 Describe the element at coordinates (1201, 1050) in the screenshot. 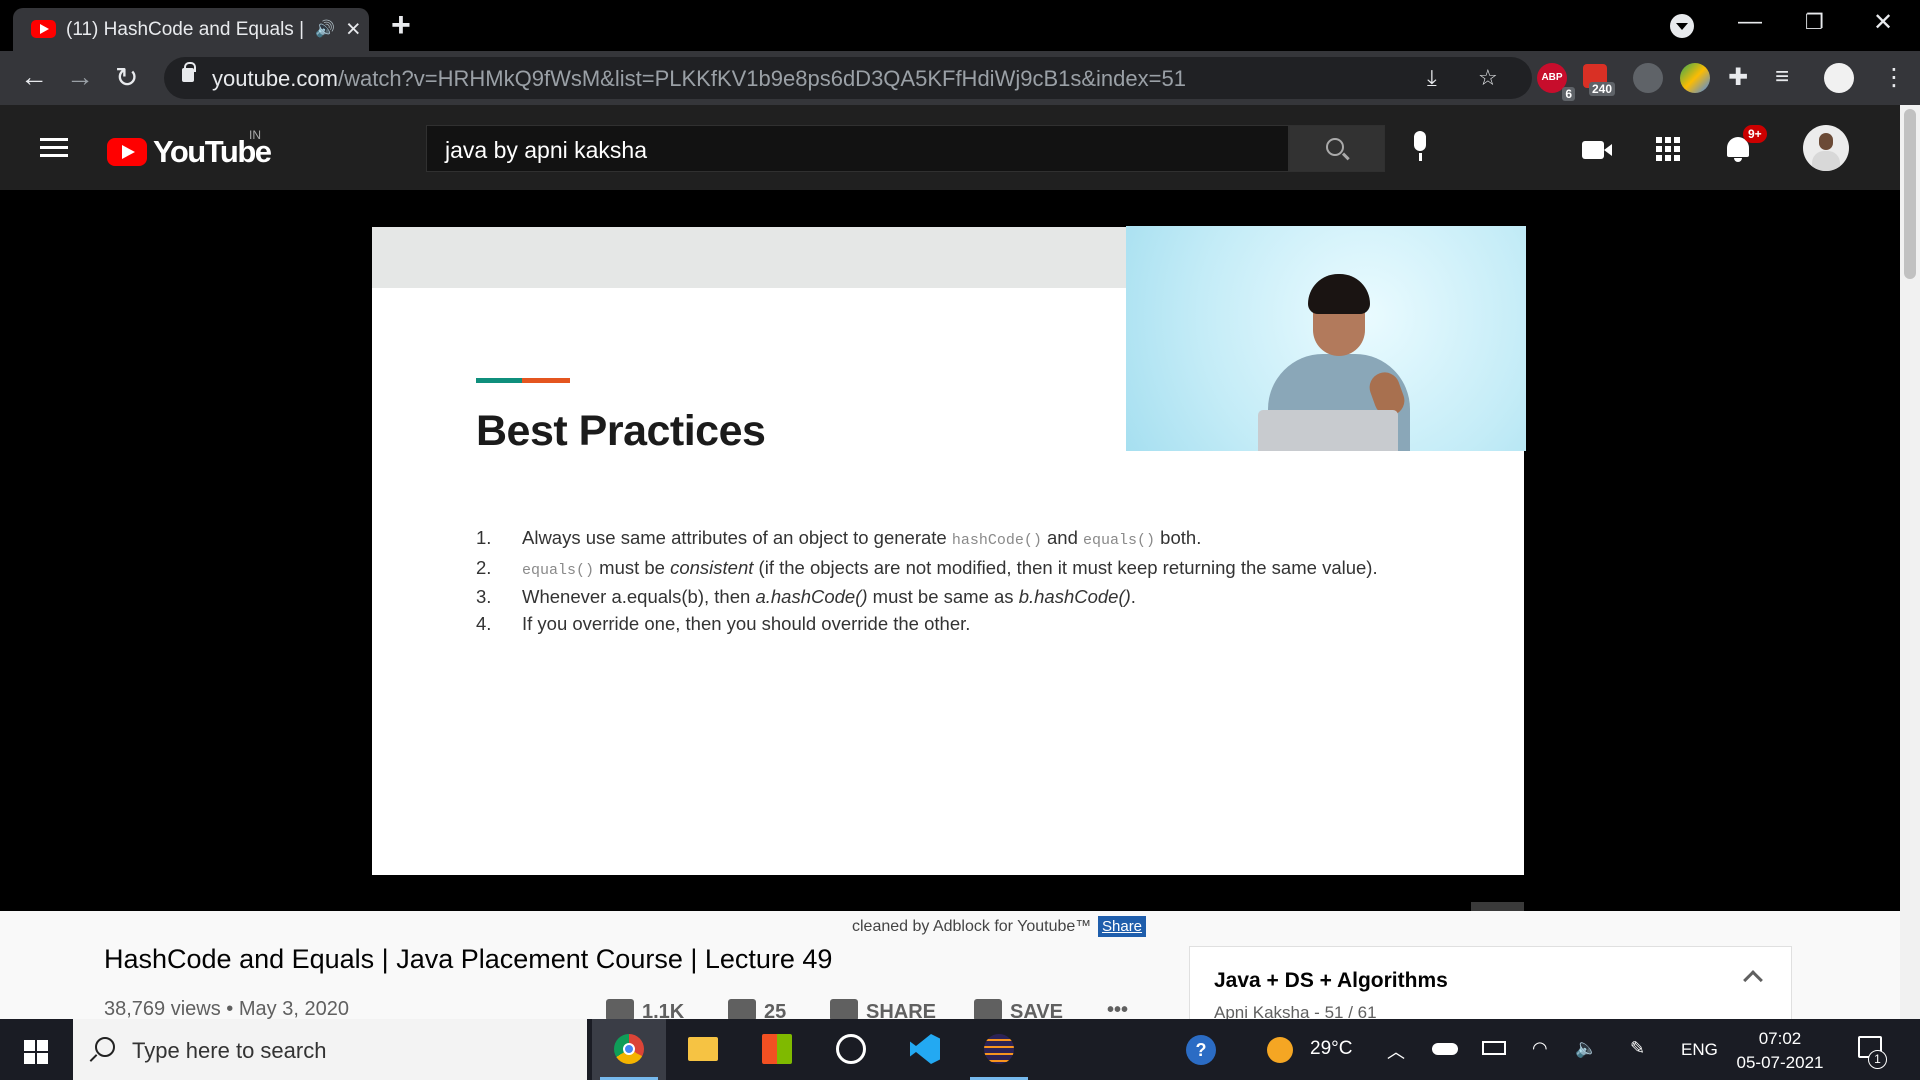

I see `help-icon: ?` at that location.